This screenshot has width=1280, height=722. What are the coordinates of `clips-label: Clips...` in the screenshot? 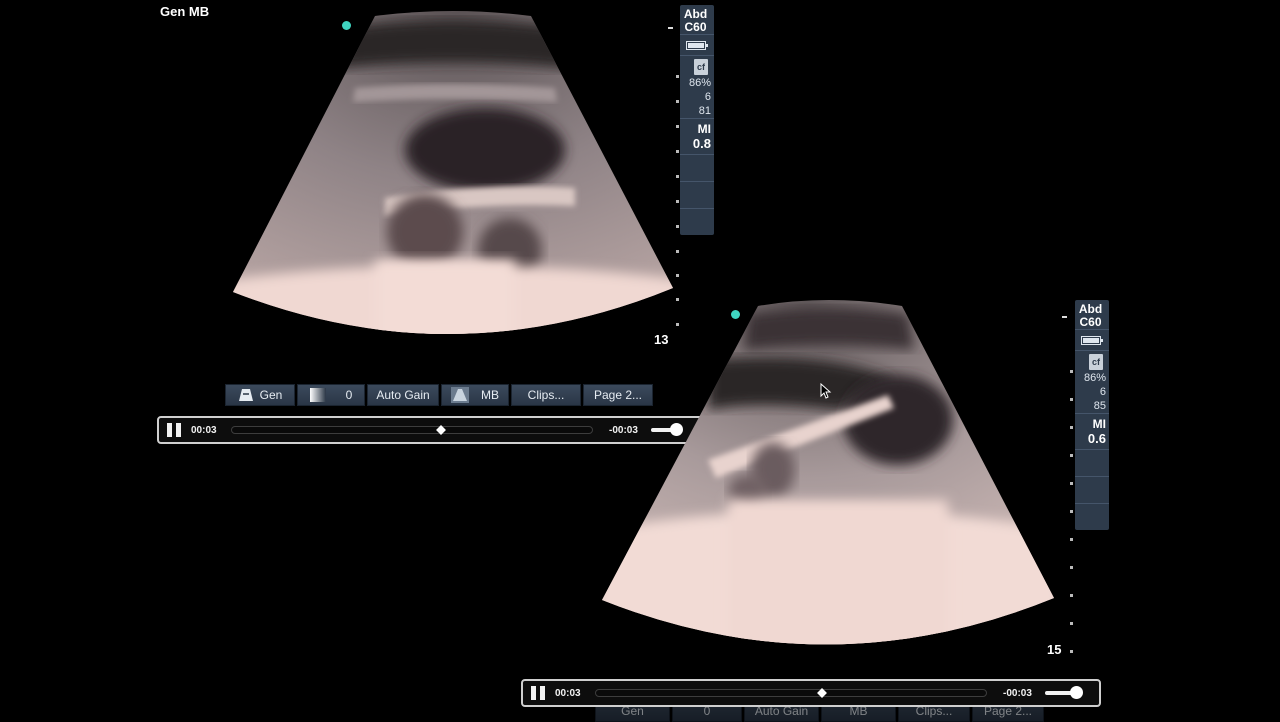 It's located at (546, 395).